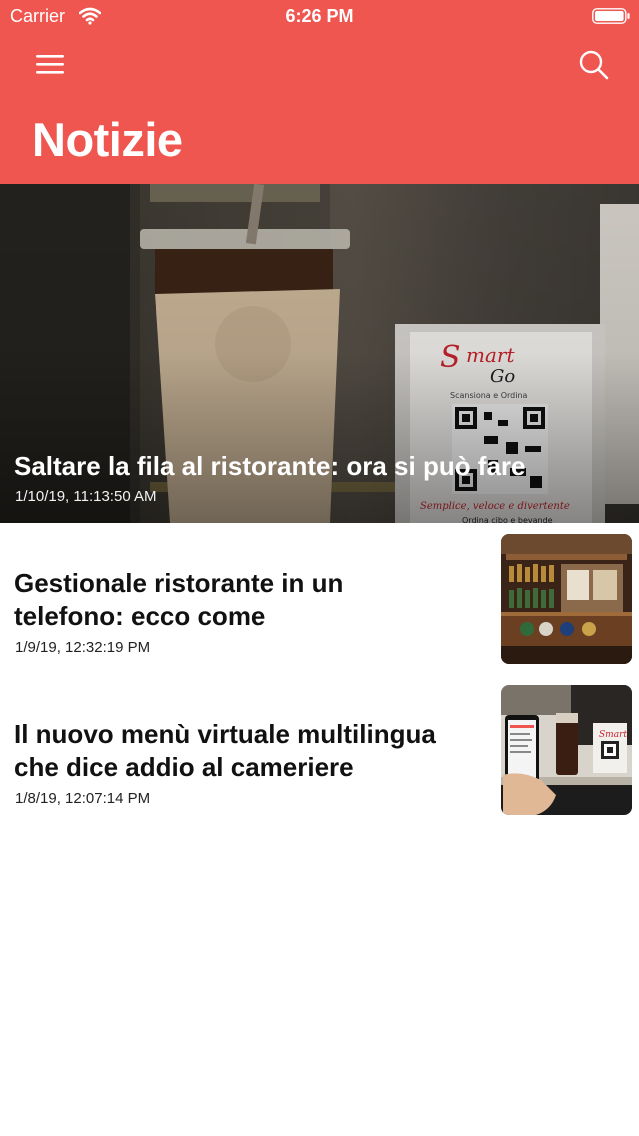 The height and width of the screenshot is (1136, 639). I want to click on svg-text: Smart, so click(613, 735).